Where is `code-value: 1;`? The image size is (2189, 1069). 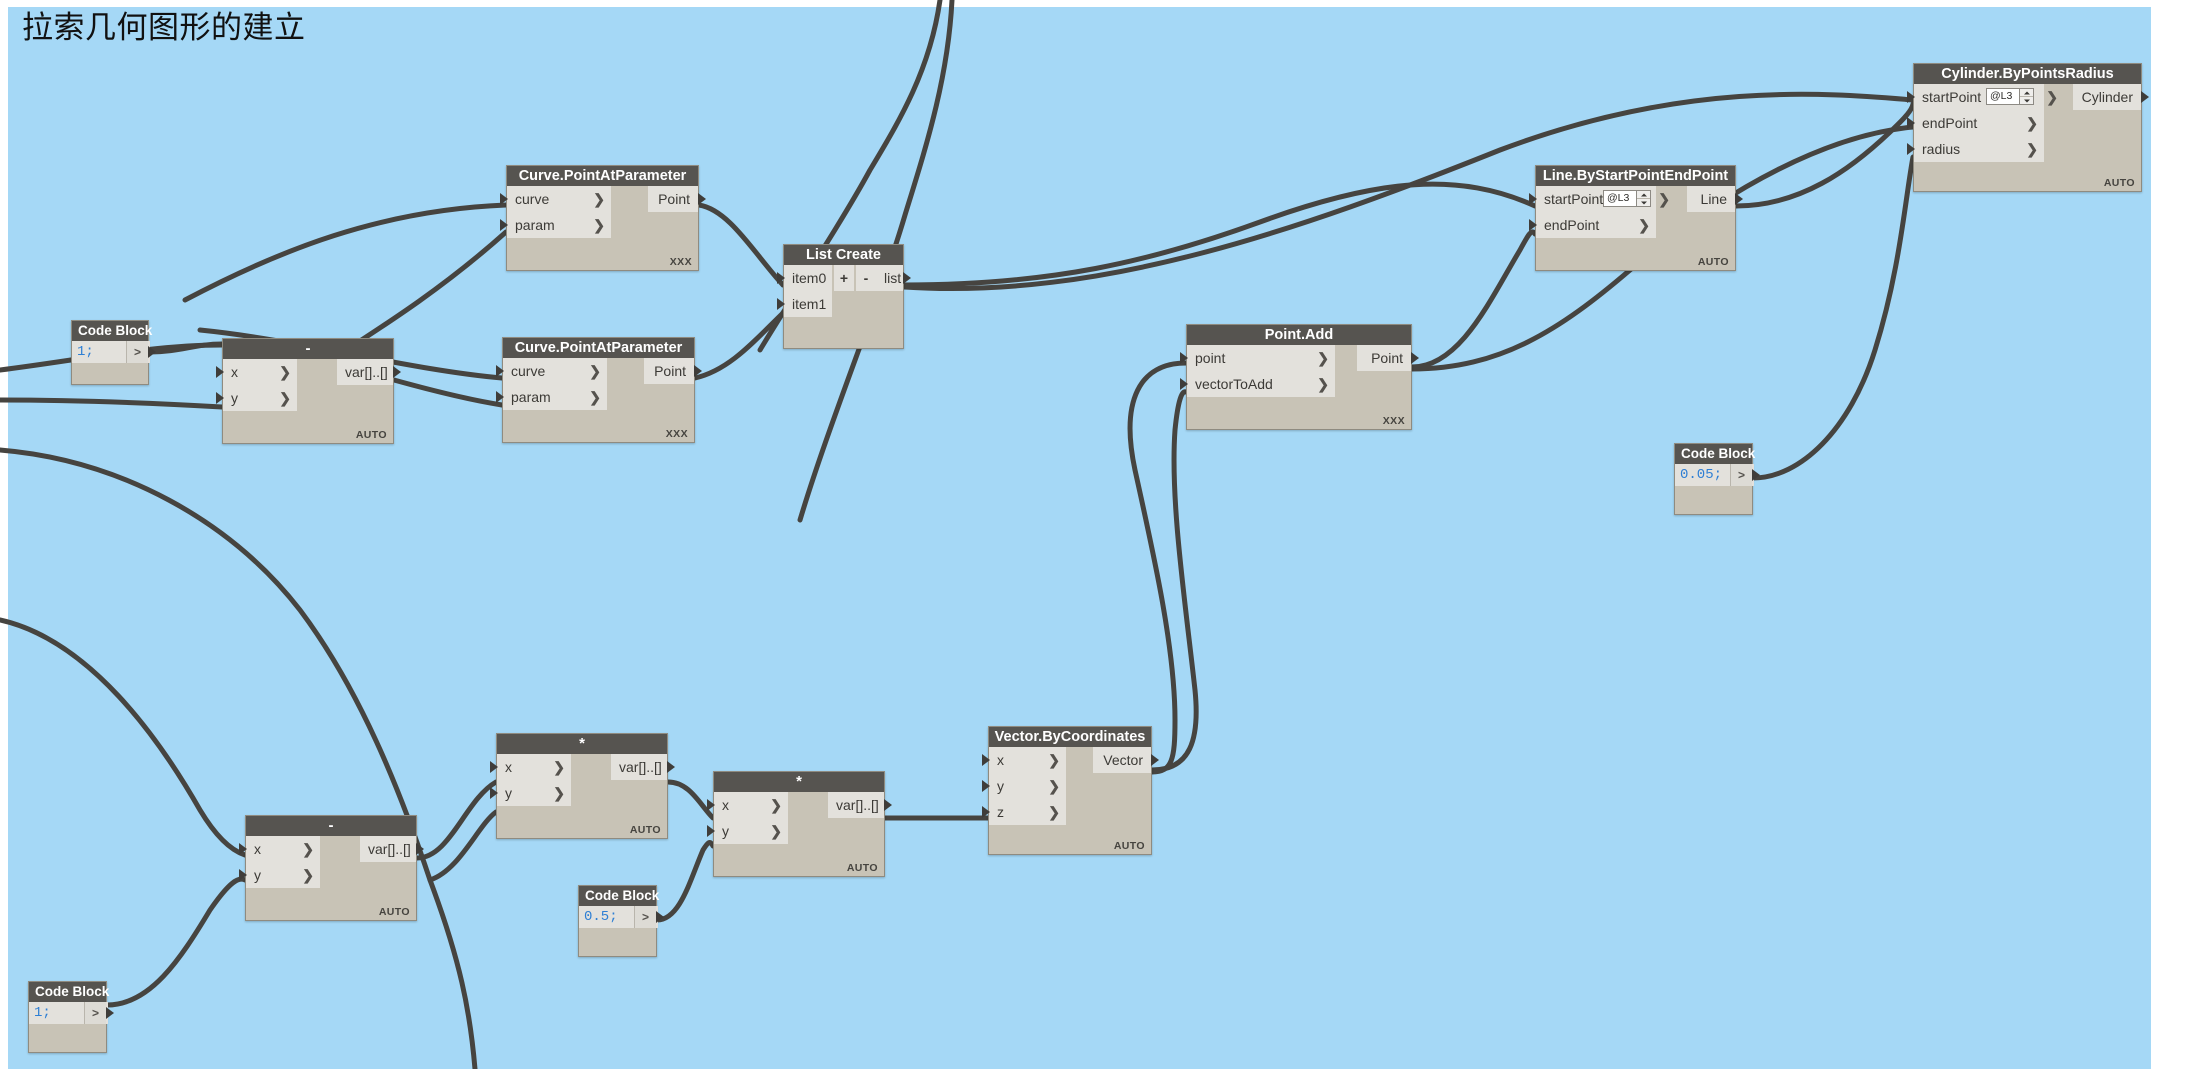 code-value: 1; is located at coordinates (85, 352).